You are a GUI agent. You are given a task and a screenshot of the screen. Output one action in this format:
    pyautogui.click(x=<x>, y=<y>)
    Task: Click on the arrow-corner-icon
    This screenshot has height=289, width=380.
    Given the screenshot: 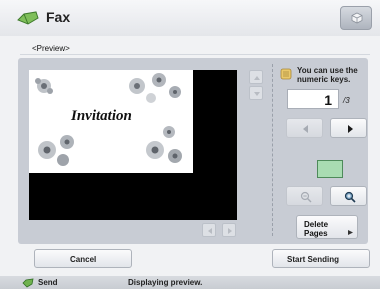 What is the action you would take?
    pyautogui.click(x=350, y=232)
    